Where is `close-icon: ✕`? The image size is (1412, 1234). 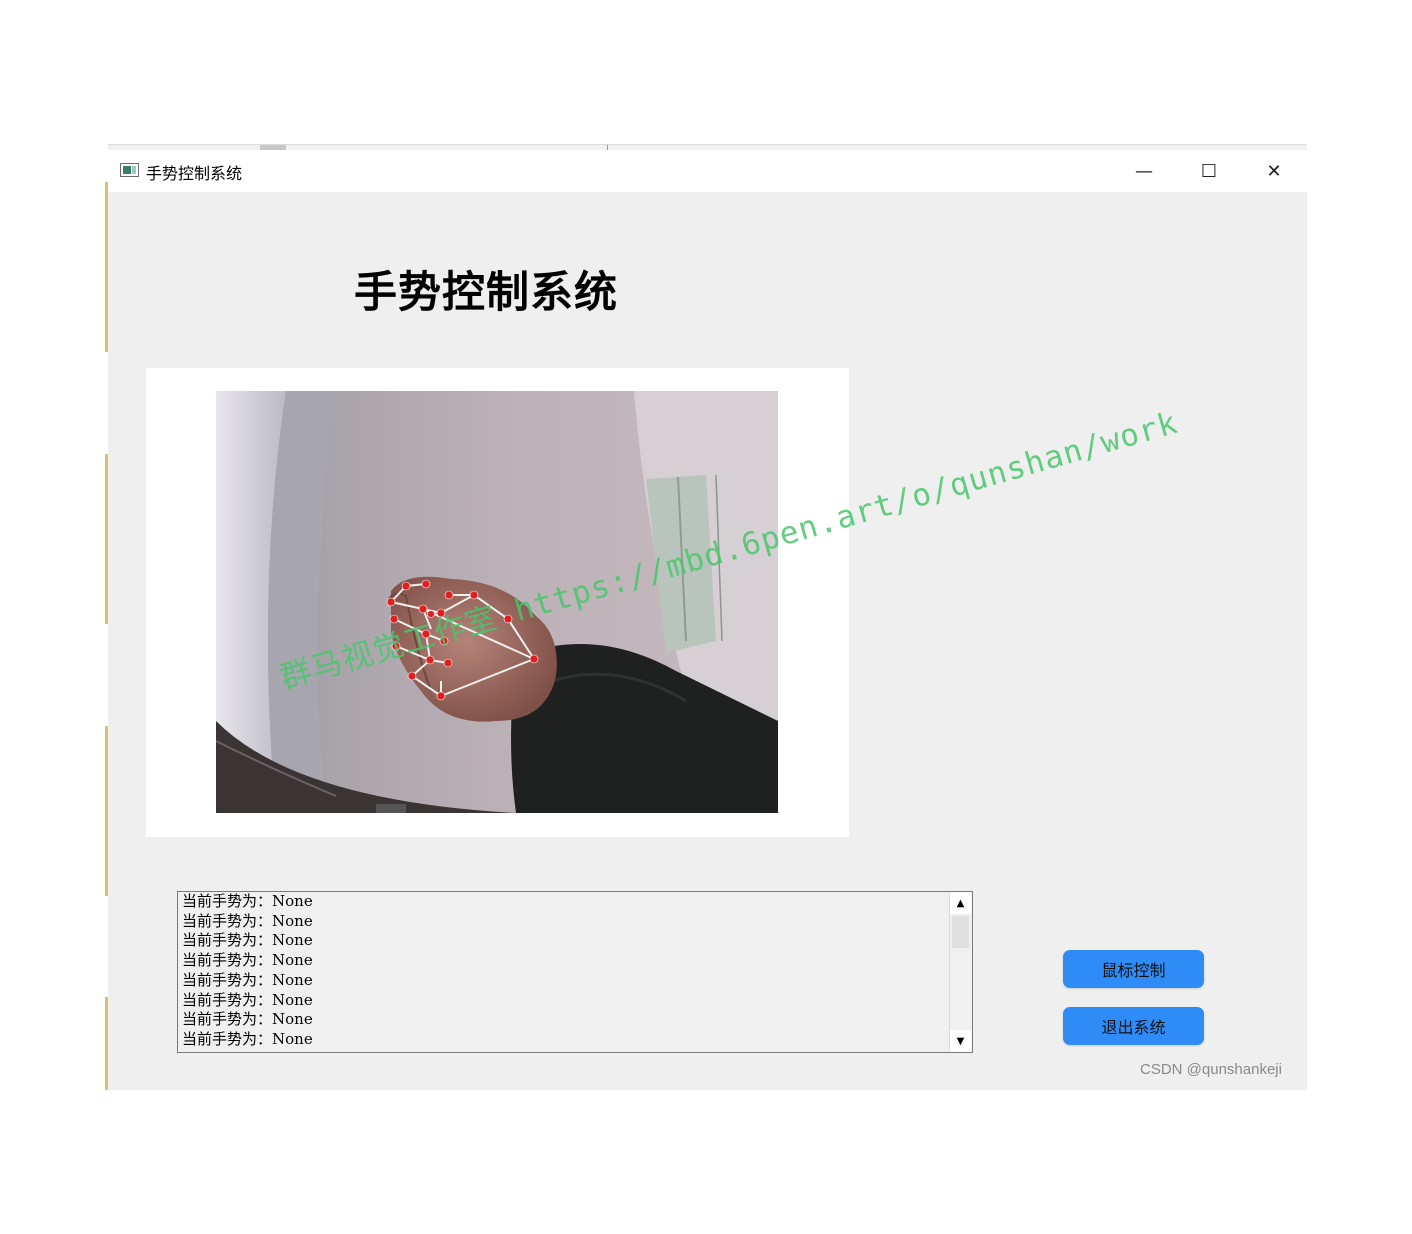 close-icon: ✕ is located at coordinates (1274, 171).